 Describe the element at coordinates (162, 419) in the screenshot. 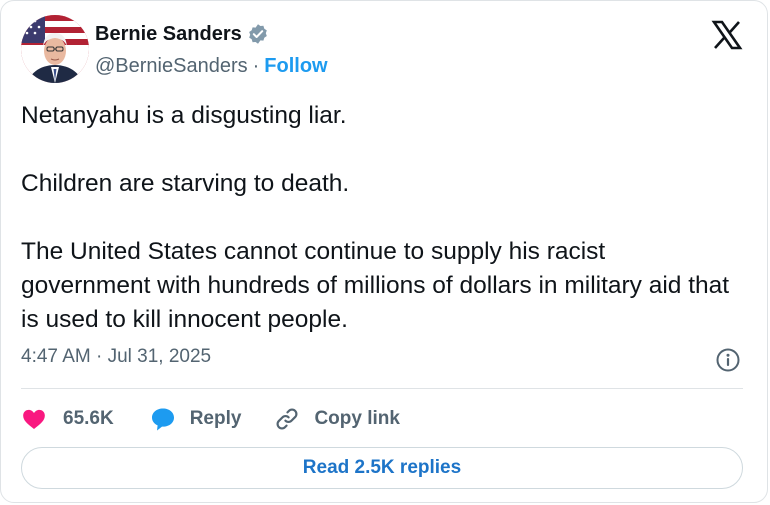

I see `reply-bubble-icon` at that location.